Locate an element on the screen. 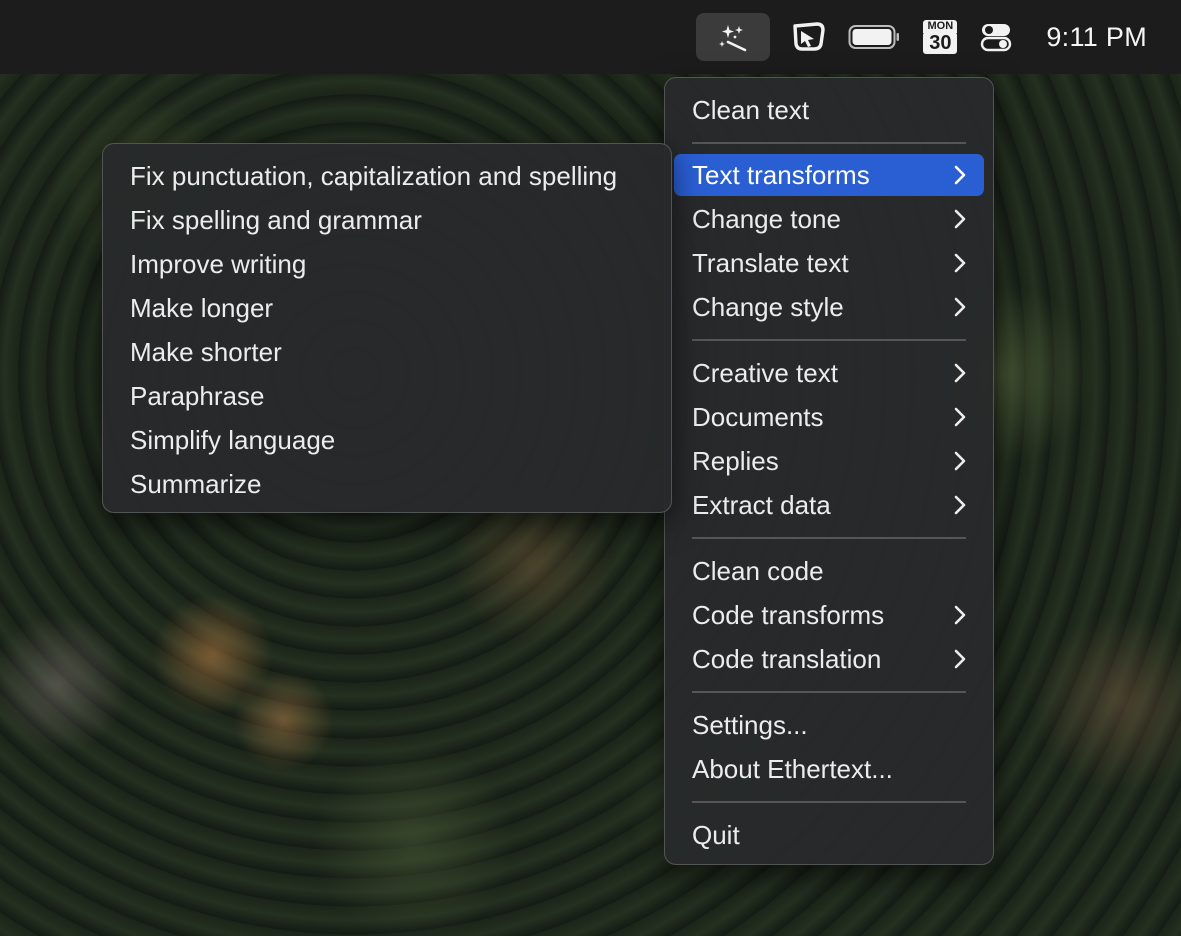  menu-item-label: Code translation is located at coordinates (787, 659).